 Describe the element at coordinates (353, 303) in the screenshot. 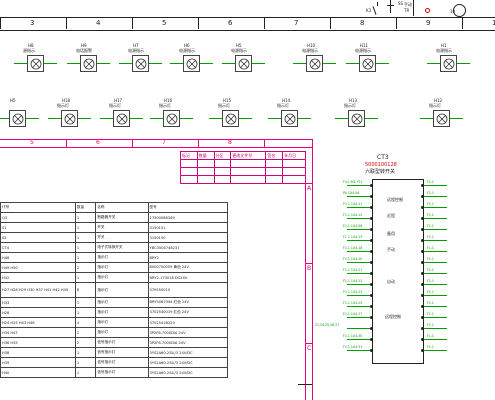

I see `ct3-left-wire: F1.1 1X4.25` at that location.